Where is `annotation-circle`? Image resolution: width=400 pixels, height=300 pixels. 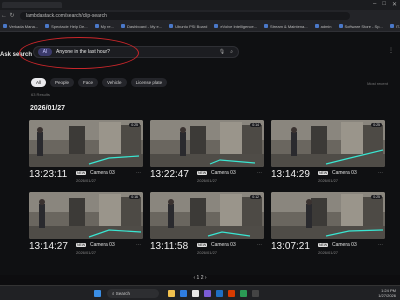
annotation-circle is located at coordinates (79, 53).